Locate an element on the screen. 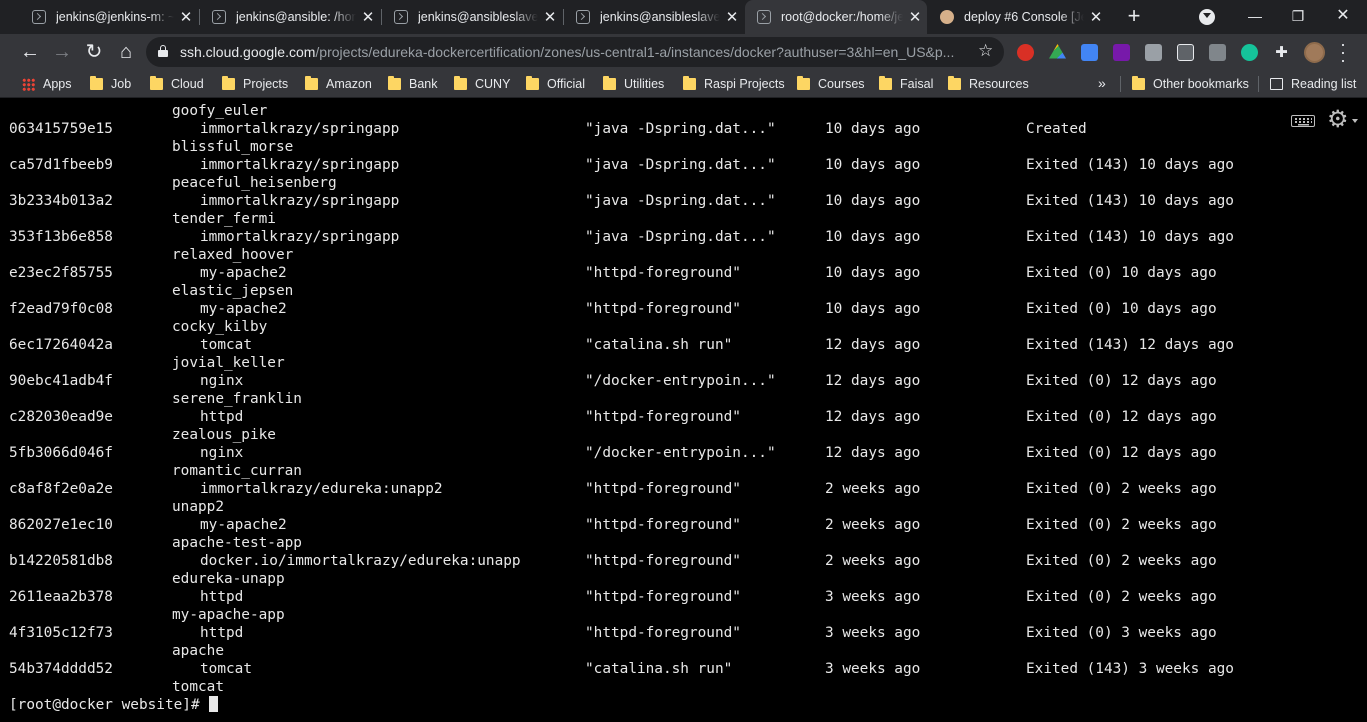 The height and width of the screenshot is (722, 1367). url-host: ssh.cloud.google.com is located at coordinates (248, 52).